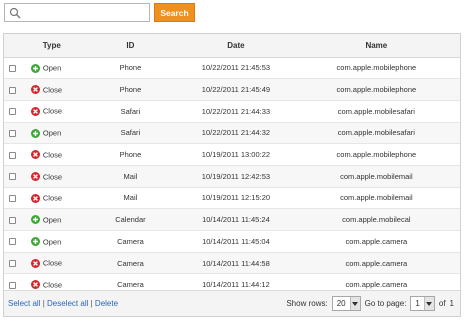  What do you see at coordinates (130, 46) in the screenshot?
I see `header-id: ID` at bounding box center [130, 46].